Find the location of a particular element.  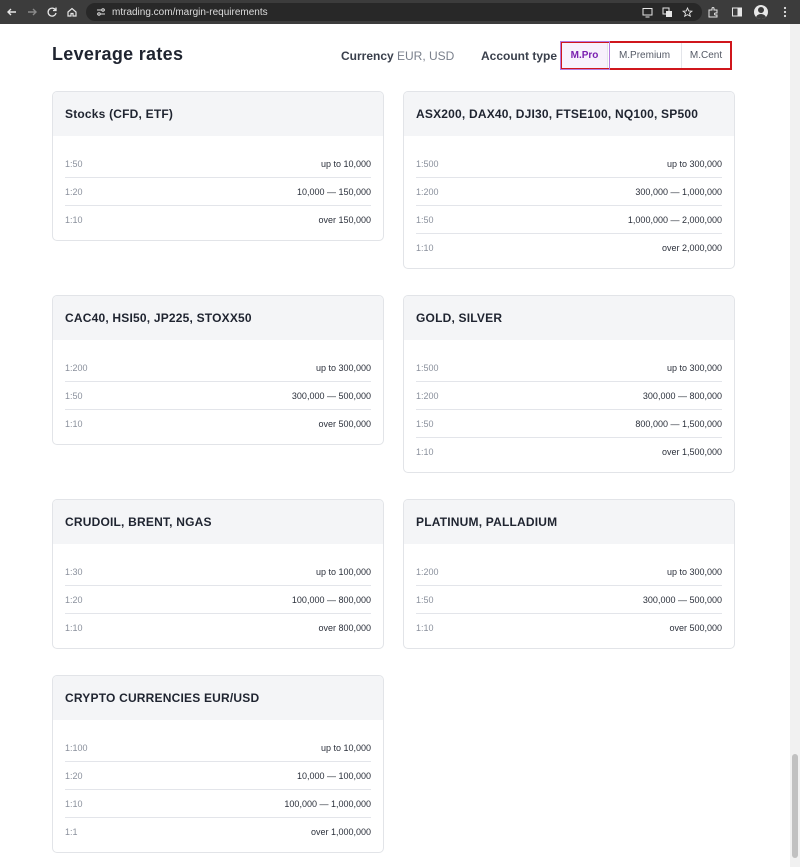

forward-button is located at coordinates (32, 12).